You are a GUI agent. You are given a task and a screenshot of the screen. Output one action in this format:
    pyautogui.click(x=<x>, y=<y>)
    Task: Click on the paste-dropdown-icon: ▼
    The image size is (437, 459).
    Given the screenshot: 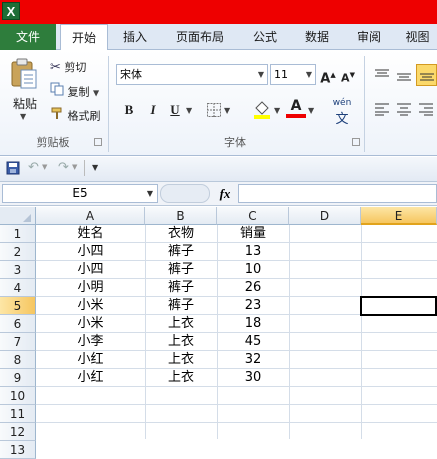 What is the action you would take?
    pyautogui.click(x=23, y=116)
    